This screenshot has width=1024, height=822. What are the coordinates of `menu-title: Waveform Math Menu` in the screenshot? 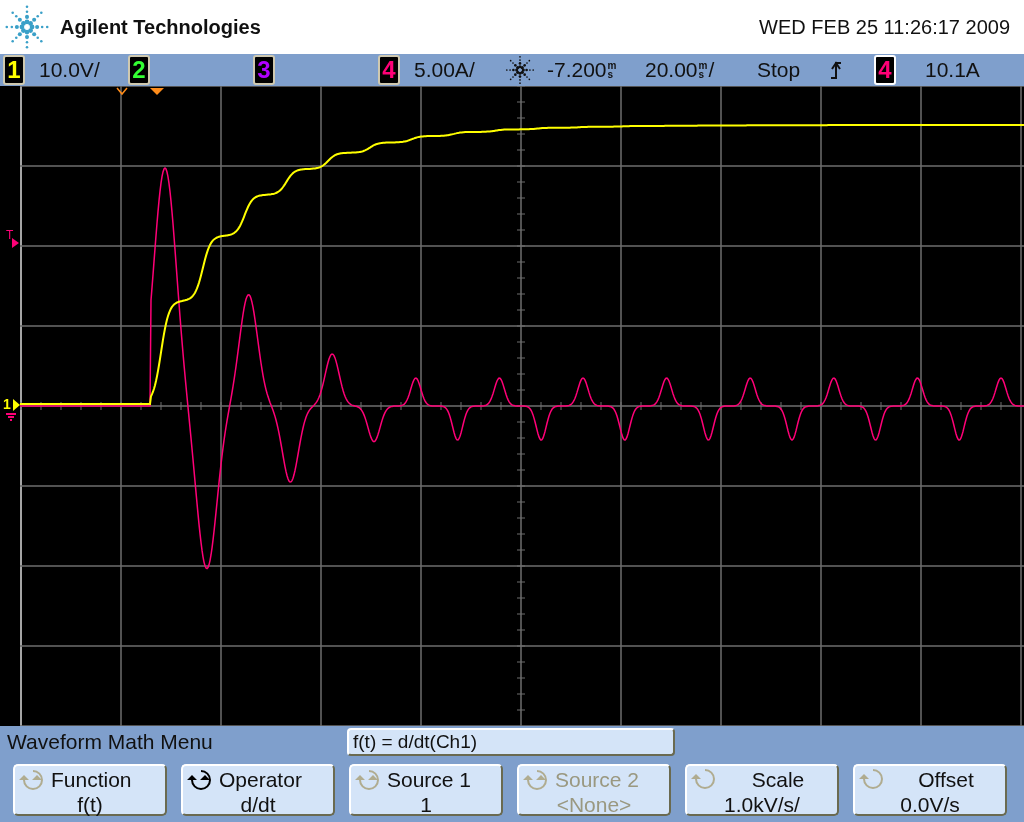 It's located at (110, 742).